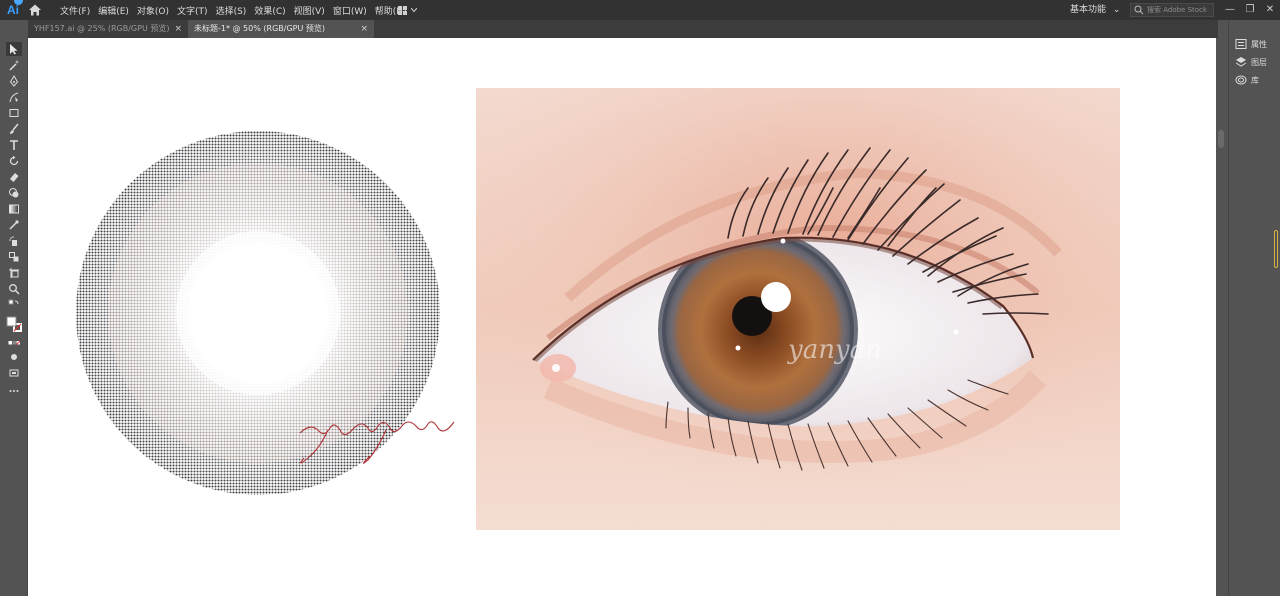 The height and width of the screenshot is (596, 1280). I want to click on panel-layers: 图层, so click(1251, 62).